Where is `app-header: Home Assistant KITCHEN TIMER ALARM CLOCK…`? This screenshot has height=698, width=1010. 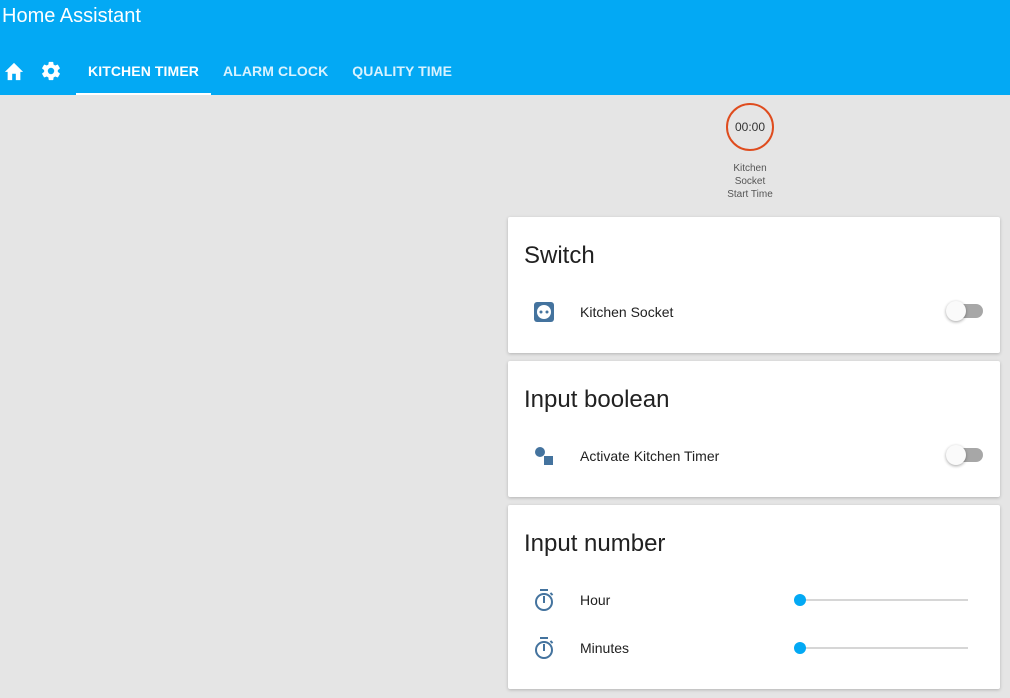
app-header: Home Assistant KITCHEN TIMER ALARM CLOCK… is located at coordinates (505, 47).